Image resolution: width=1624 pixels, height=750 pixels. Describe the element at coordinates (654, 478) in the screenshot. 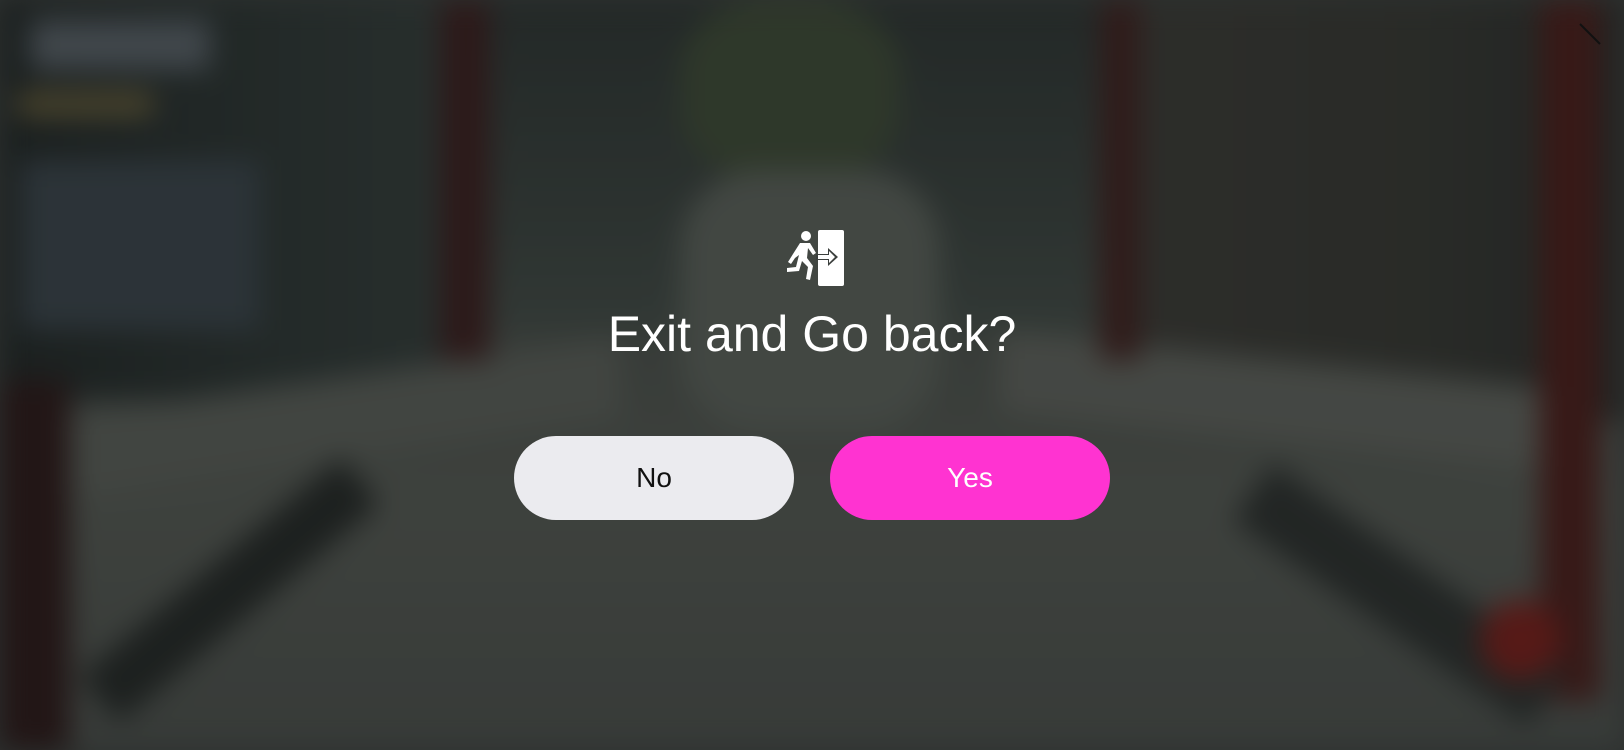

I see `no-button: No` at that location.